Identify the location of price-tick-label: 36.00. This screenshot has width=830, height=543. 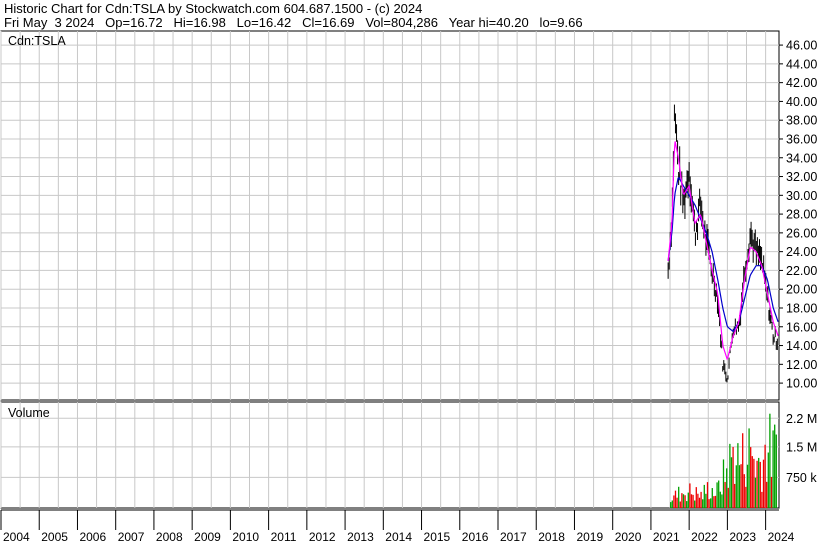
(801, 139).